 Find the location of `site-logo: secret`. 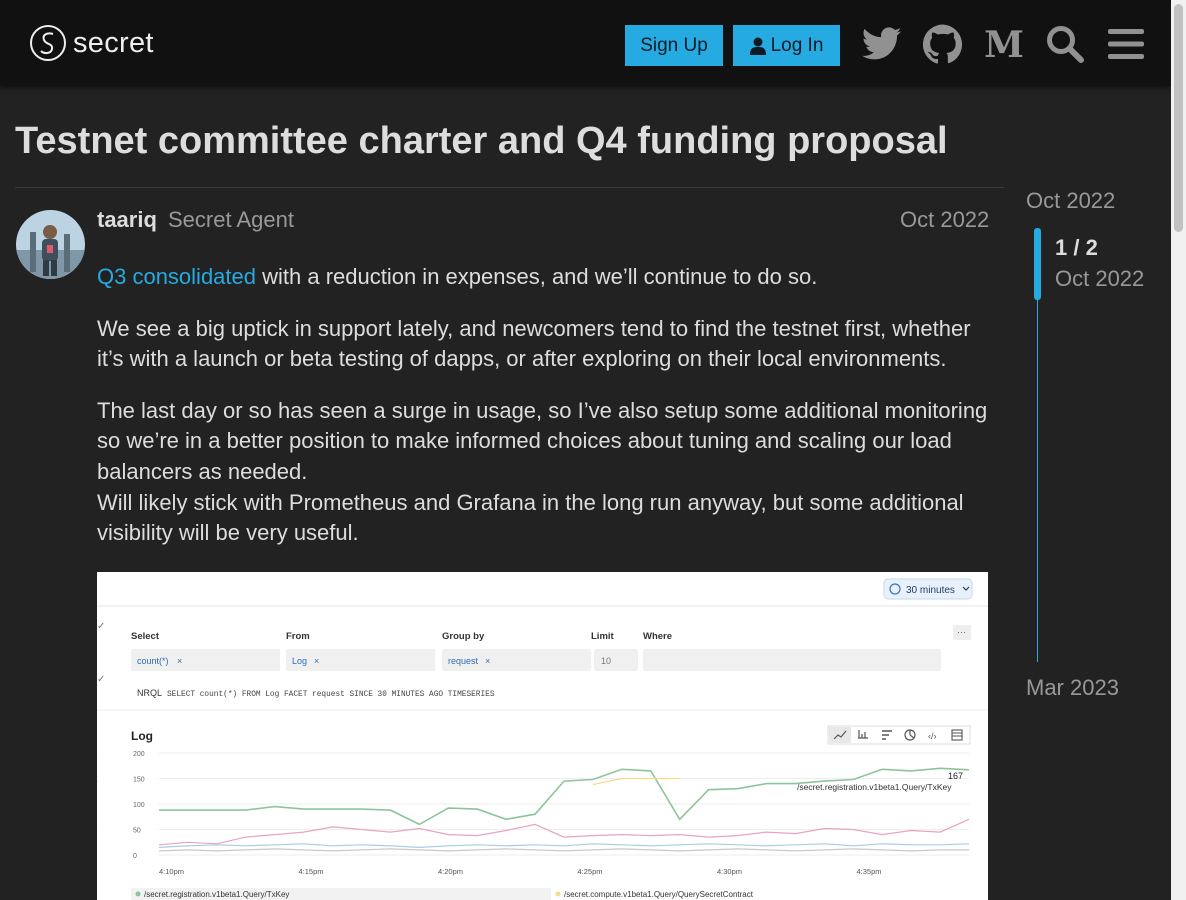

site-logo: secret is located at coordinates (91, 43).